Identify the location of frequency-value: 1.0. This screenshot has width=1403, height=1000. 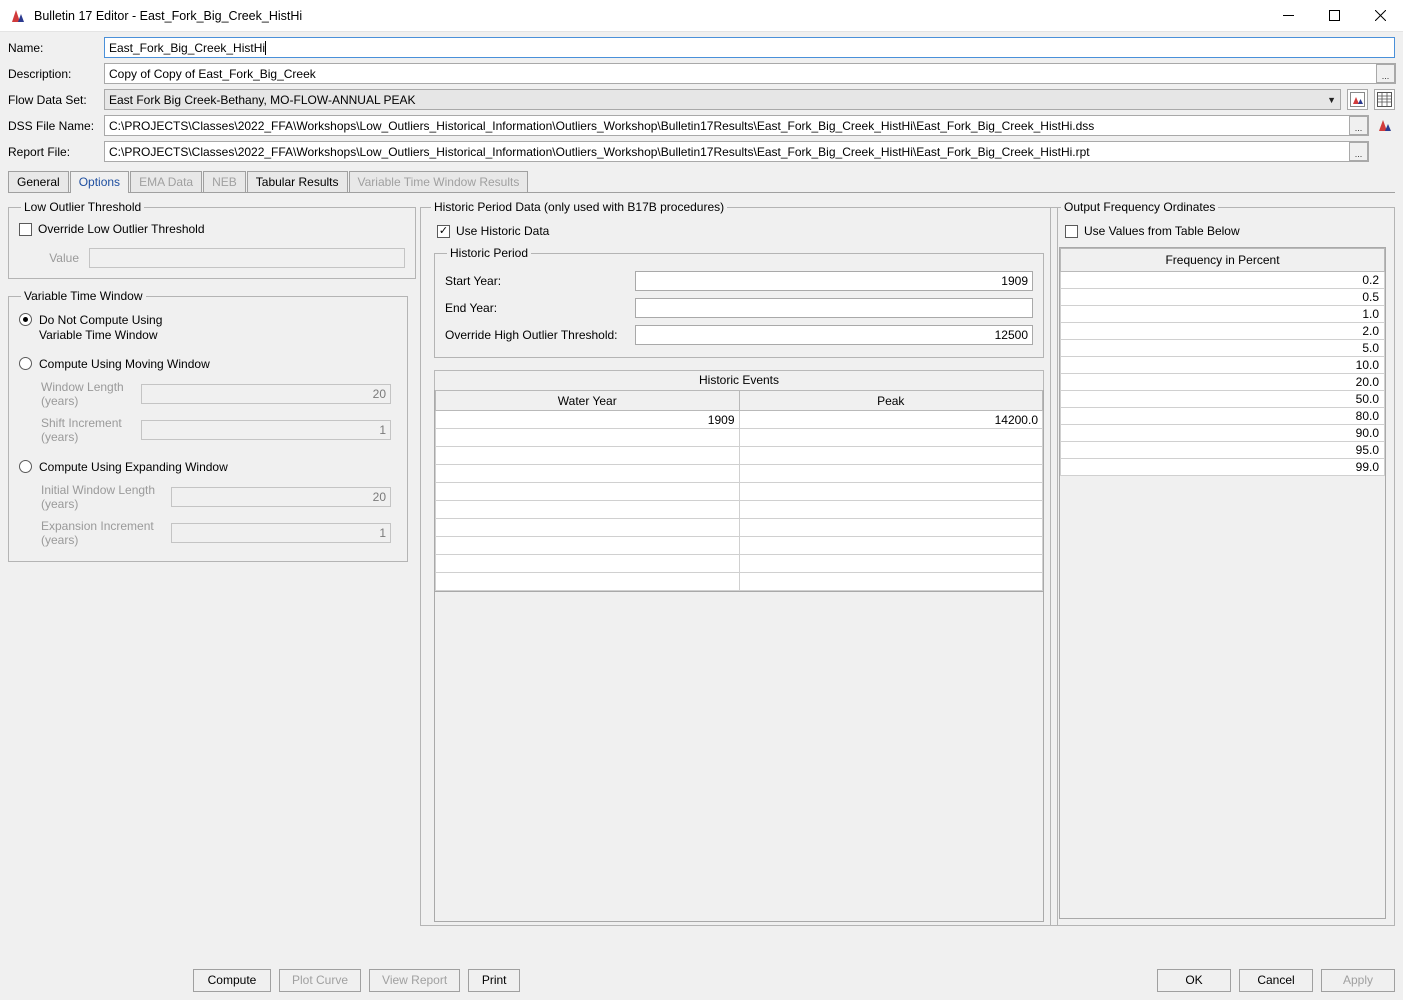
(1222, 314).